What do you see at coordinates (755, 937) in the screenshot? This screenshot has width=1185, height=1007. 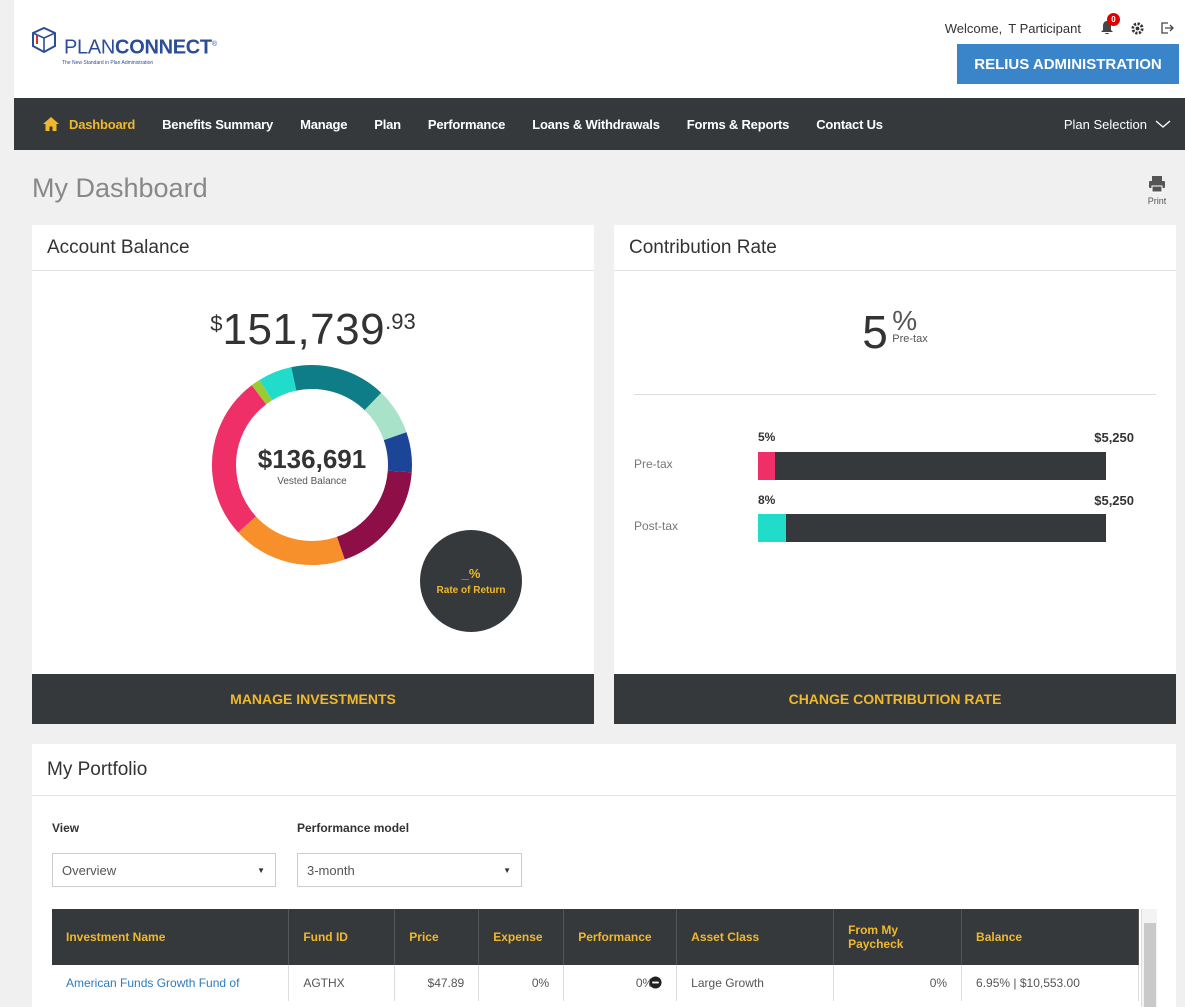 I see `col-asset-class: Asset Class` at bounding box center [755, 937].